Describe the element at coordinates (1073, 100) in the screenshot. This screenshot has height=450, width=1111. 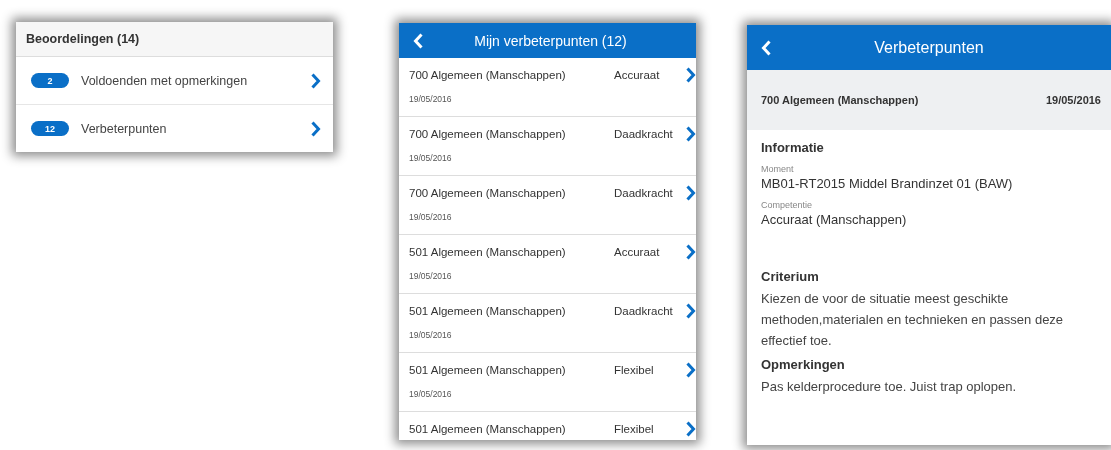
I see `subject-date: 19/05/2016` at that location.